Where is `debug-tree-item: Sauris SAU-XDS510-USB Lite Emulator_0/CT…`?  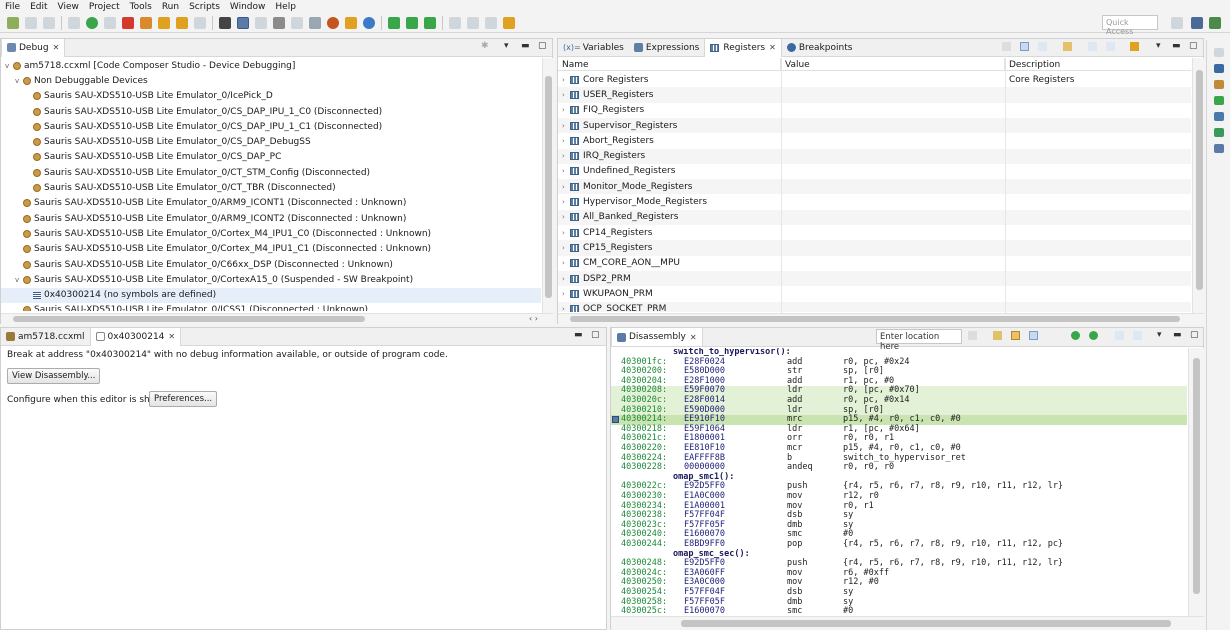
debug-tree-item: Sauris SAU-XDS510-USB Lite Emulator_0/CT… is located at coordinates (271, 172).